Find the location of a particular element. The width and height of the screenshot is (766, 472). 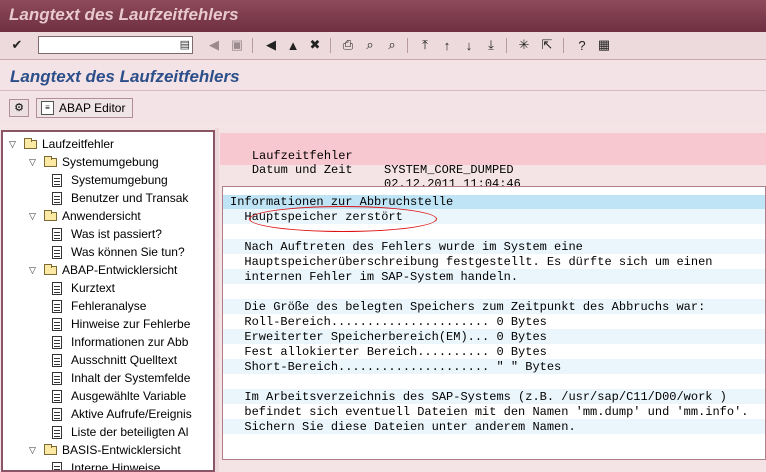

abap-editor-button: ≡ ABAP Editor is located at coordinates (85, 108).